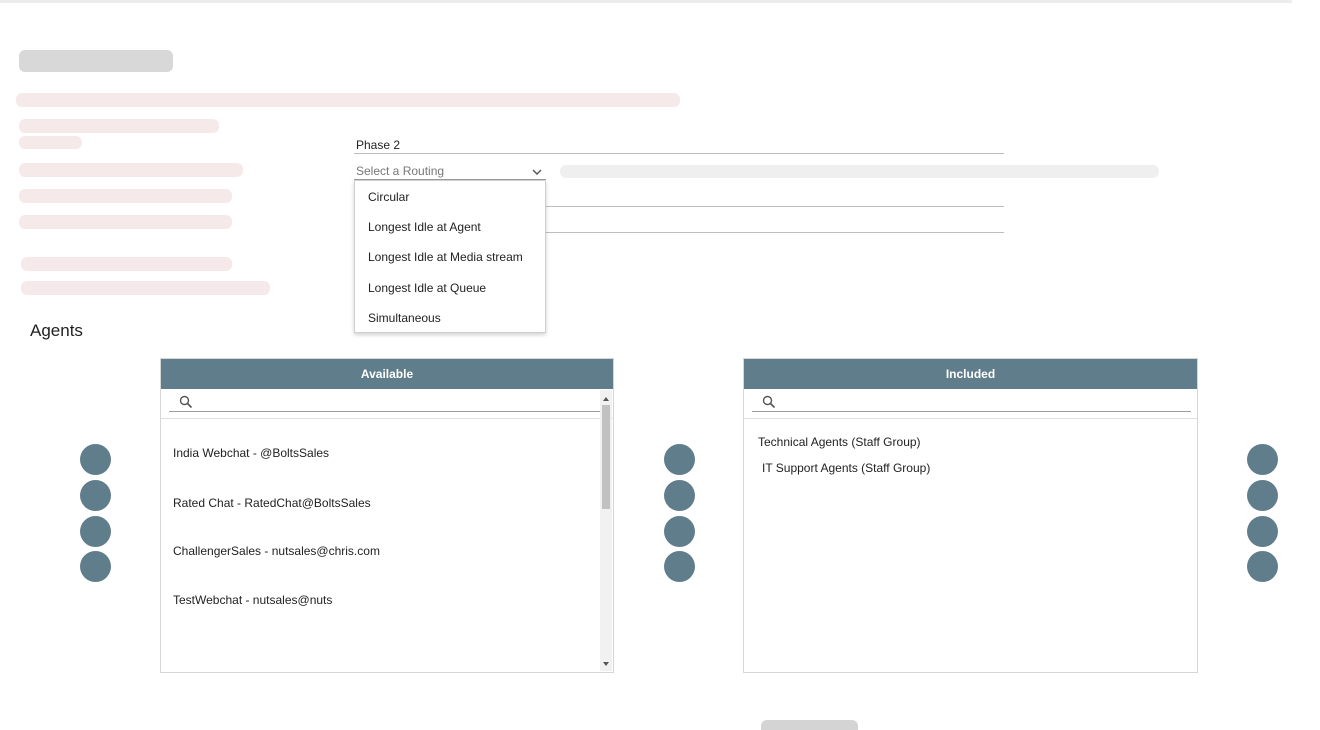 This screenshot has width=1320, height=730. I want to click on list-item: ChallengerSales - nutsales@chris.com, so click(276, 551).